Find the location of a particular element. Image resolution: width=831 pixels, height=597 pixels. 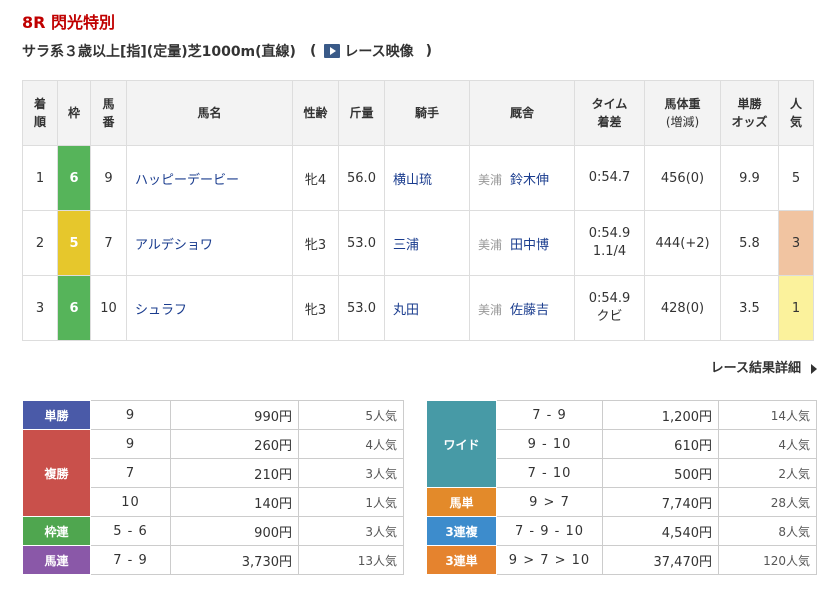

header-ninki: 人気 is located at coordinates (796, 113).